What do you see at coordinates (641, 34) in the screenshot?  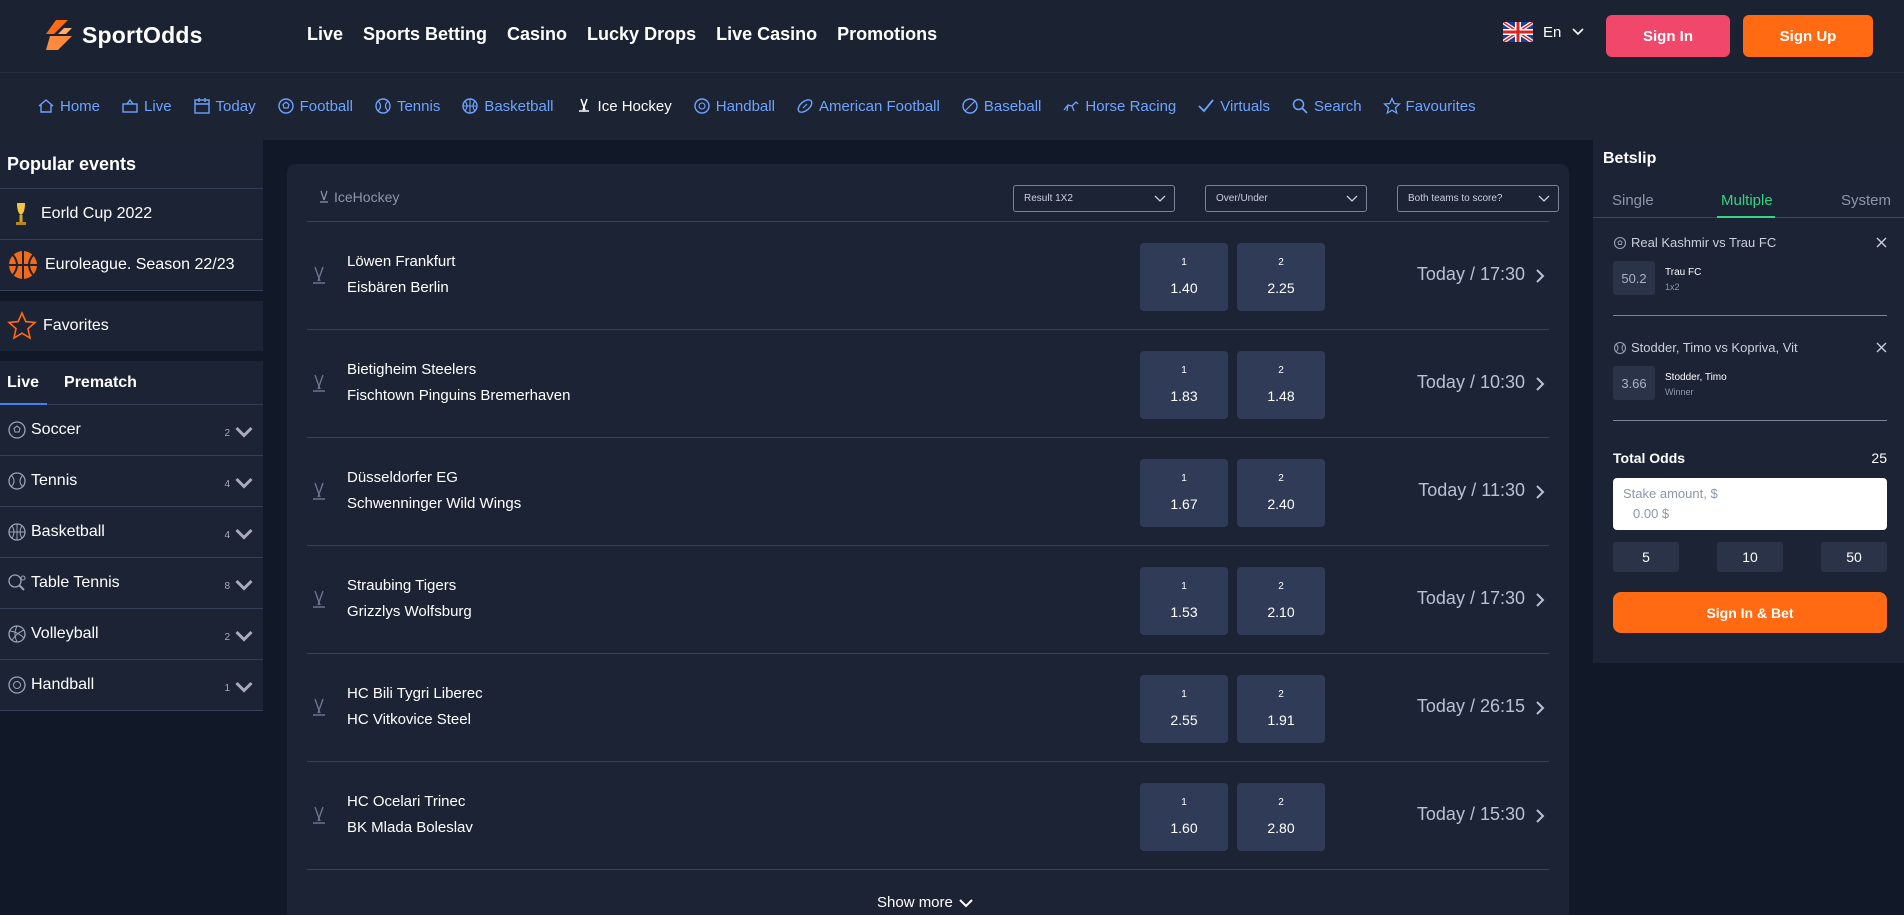 I see `nav-lucky-drops: Lucky Drops` at bounding box center [641, 34].